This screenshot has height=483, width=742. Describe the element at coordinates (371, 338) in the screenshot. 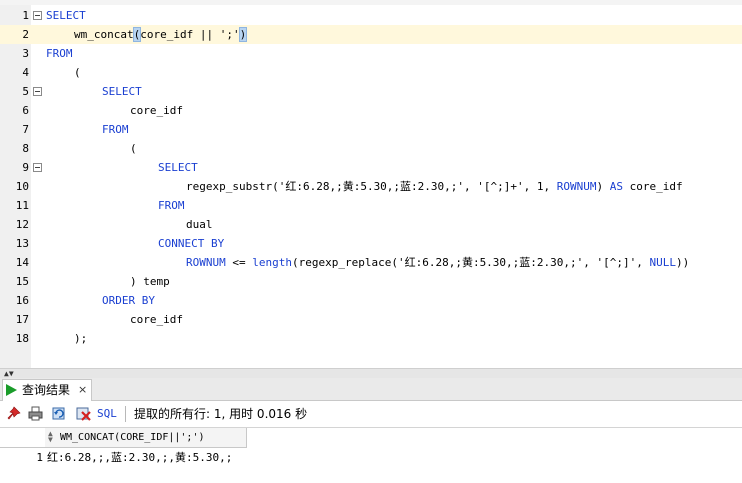

I see `code-line: 18 );` at that location.